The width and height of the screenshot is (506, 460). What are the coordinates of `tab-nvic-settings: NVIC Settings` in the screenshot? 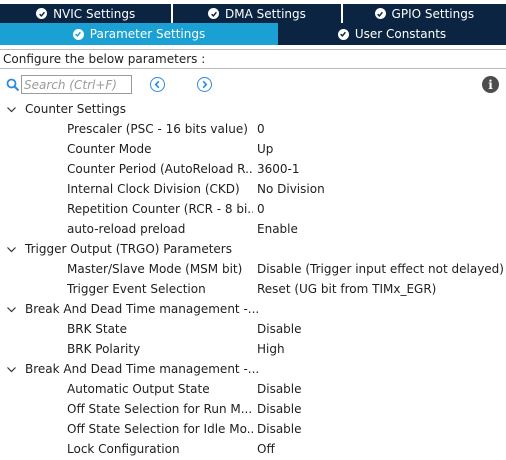 It's located at (86, 13).